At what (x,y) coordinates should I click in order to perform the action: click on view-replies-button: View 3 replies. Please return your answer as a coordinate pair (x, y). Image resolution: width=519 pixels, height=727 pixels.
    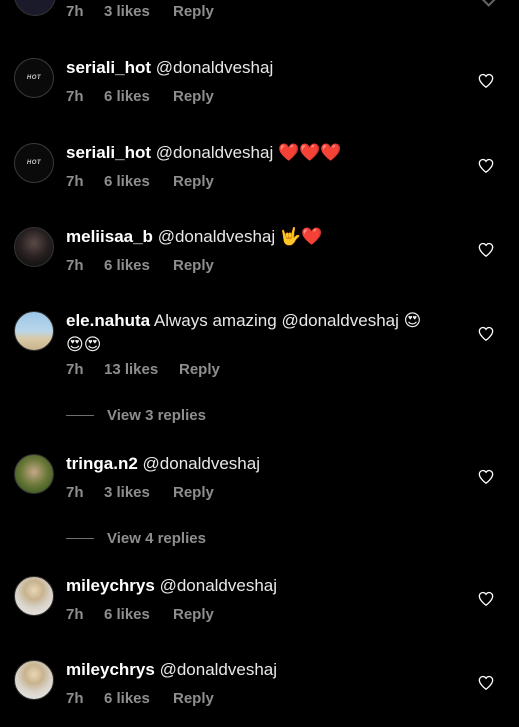
    Looking at the image, I should click on (136, 415).